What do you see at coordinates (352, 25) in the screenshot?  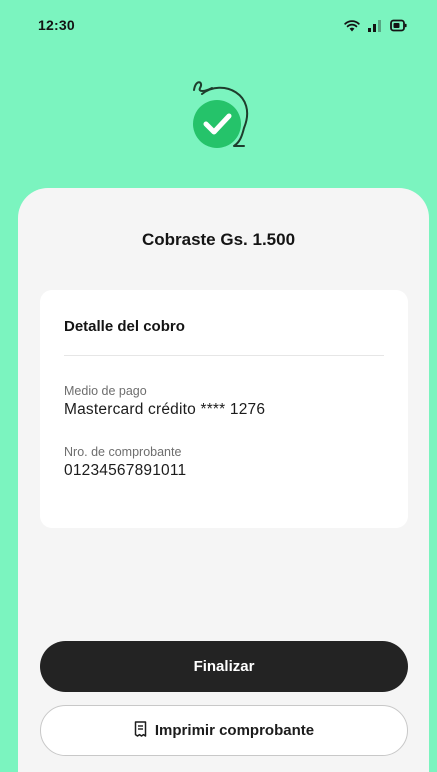 I see `wifi-icon` at bounding box center [352, 25].